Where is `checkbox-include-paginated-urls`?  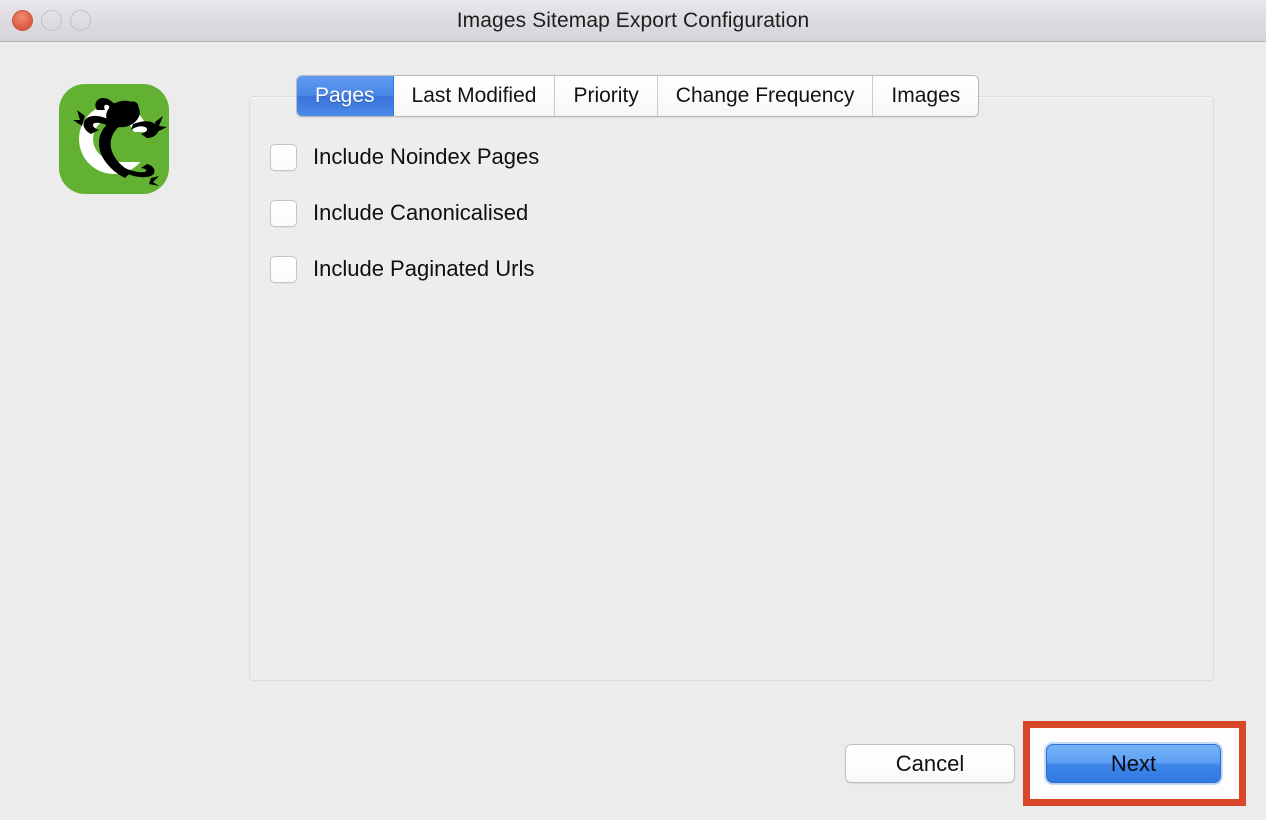
checkbox-include-paginated-urls is located at coordinates (283, 269).